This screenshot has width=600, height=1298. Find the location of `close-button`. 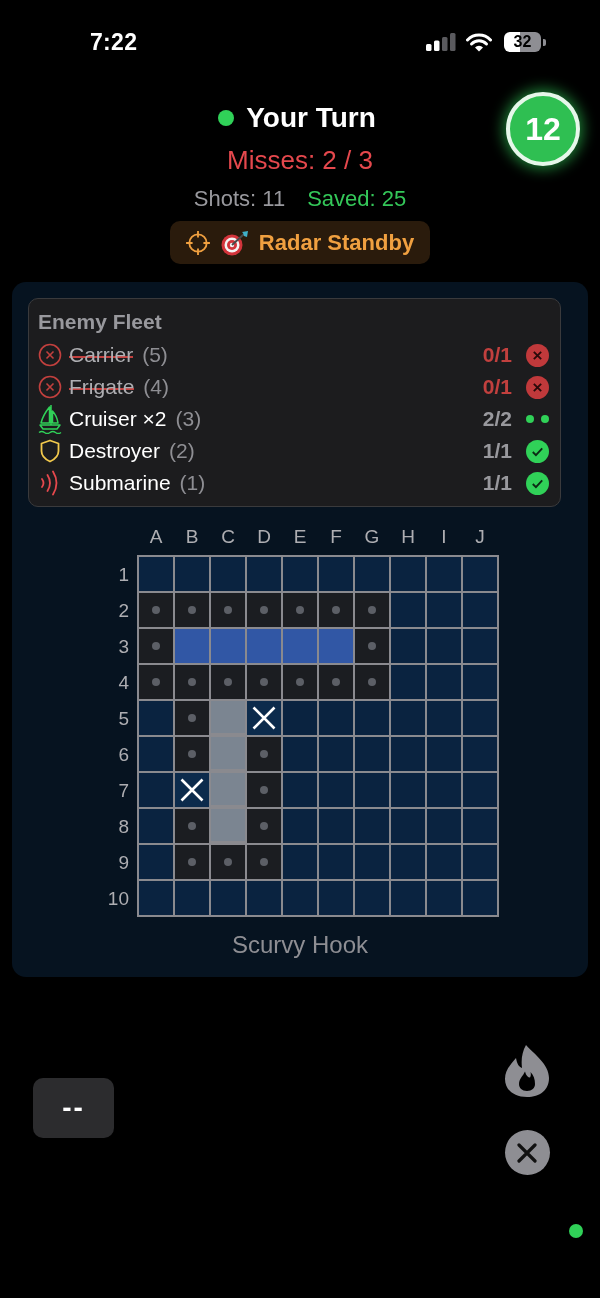

close-button is located at coordinates (527, 1152).